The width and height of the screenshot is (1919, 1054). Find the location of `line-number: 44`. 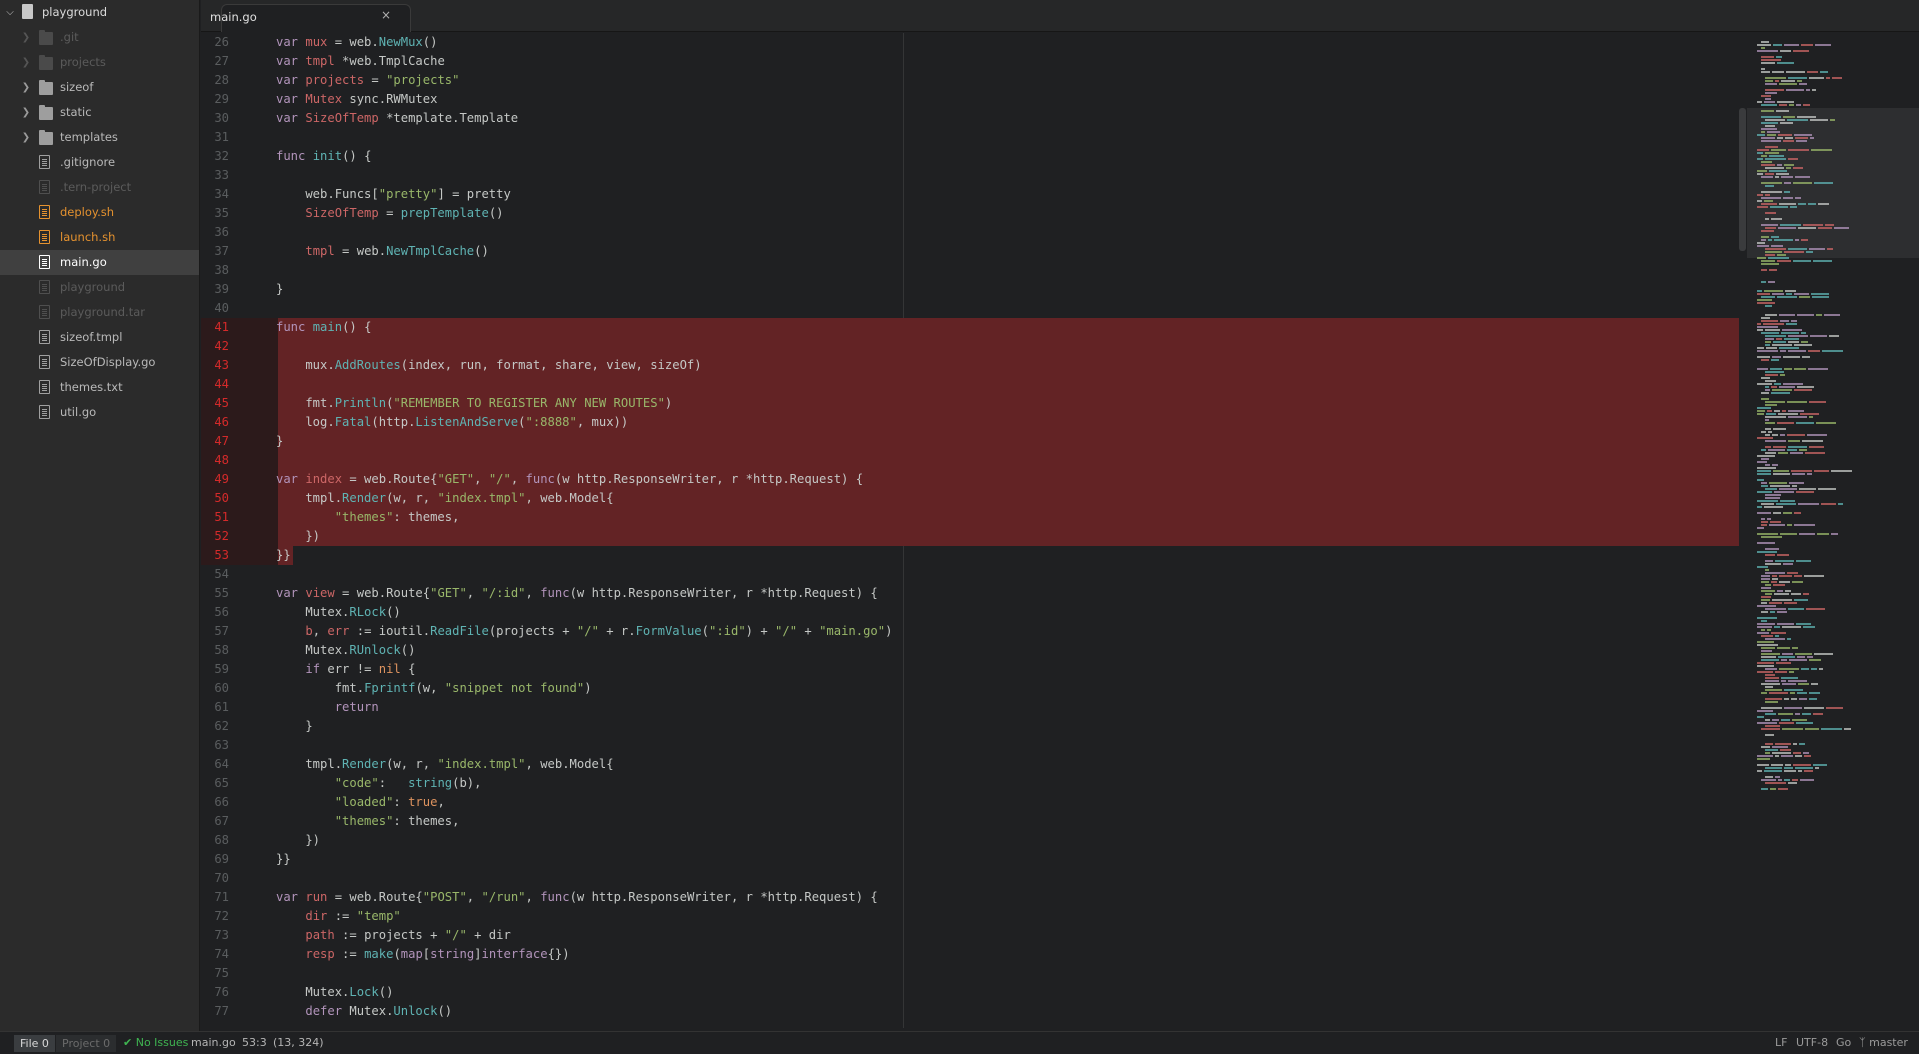

line-number: 44 is located at coordinates (239, 384).